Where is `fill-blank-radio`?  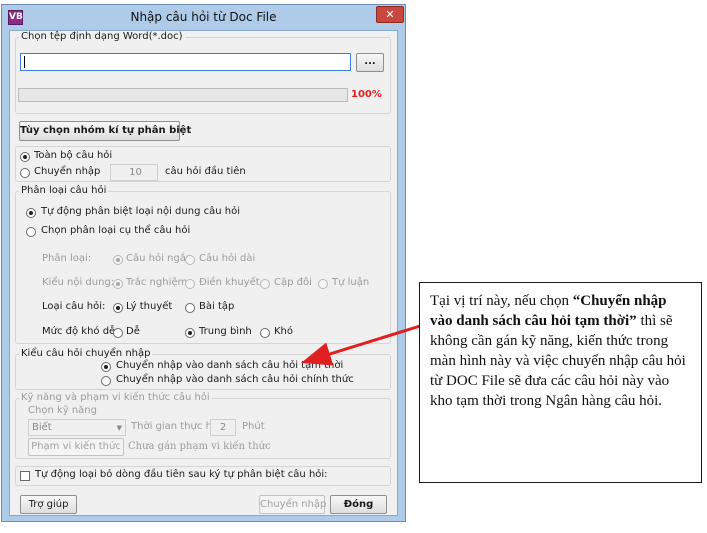
fill-blank-radio is located at coordinates (190, 284).